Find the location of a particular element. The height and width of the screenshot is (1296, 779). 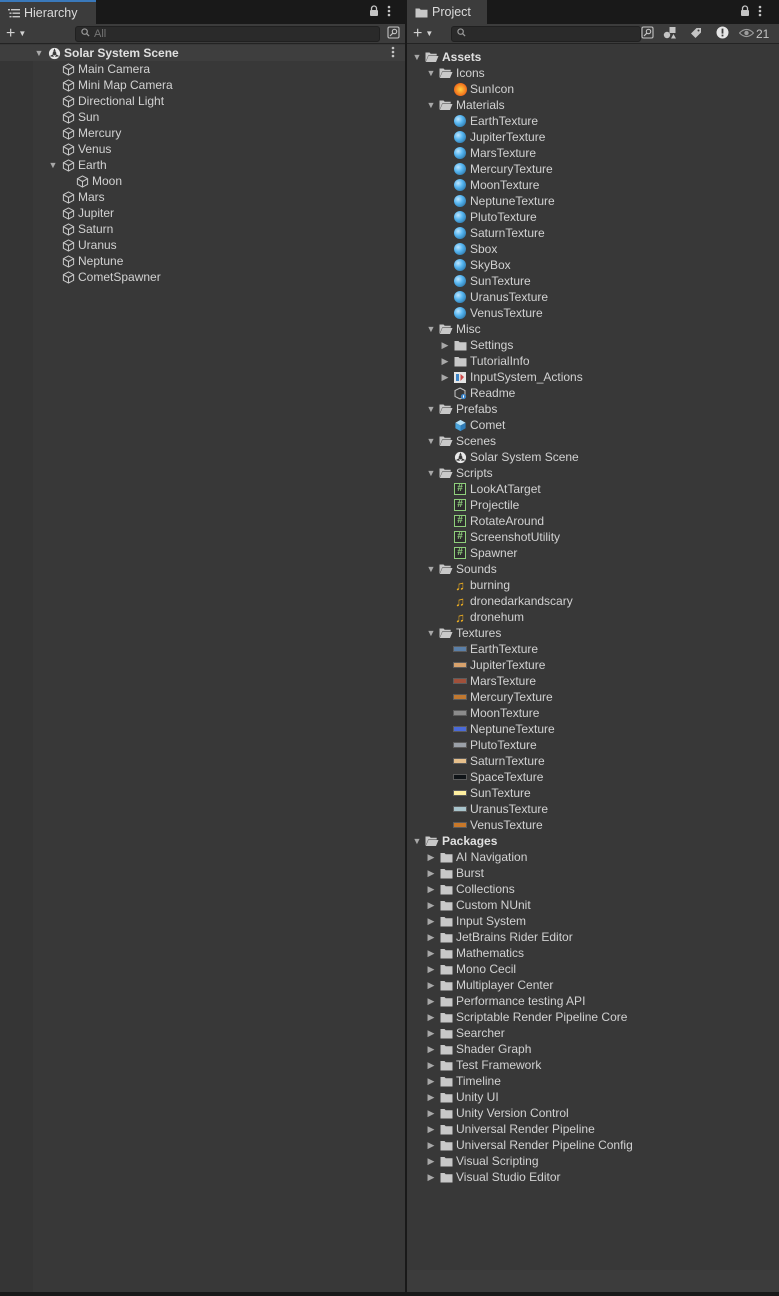

project-tree-item: ▼ Scripts is located at coordinates (459, 473).